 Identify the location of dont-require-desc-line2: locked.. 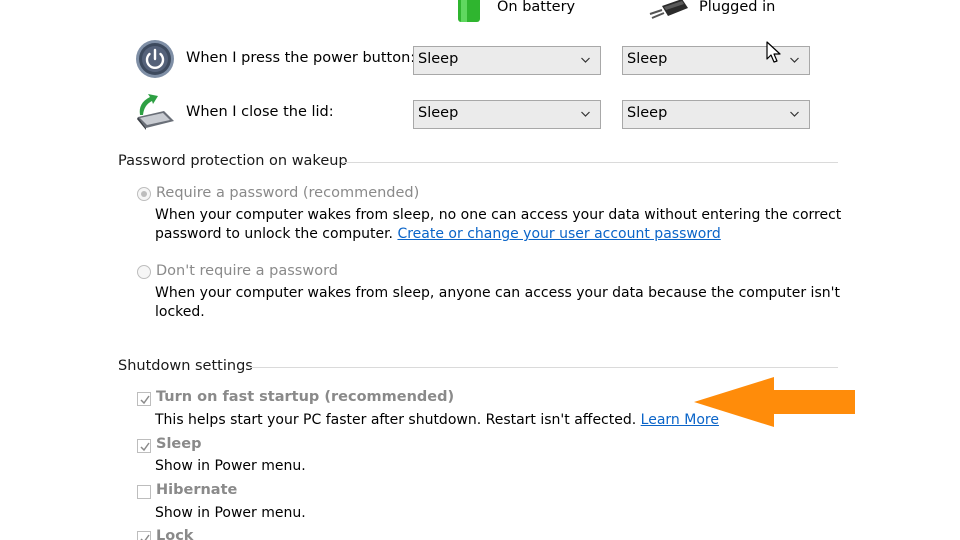
(180, 312).